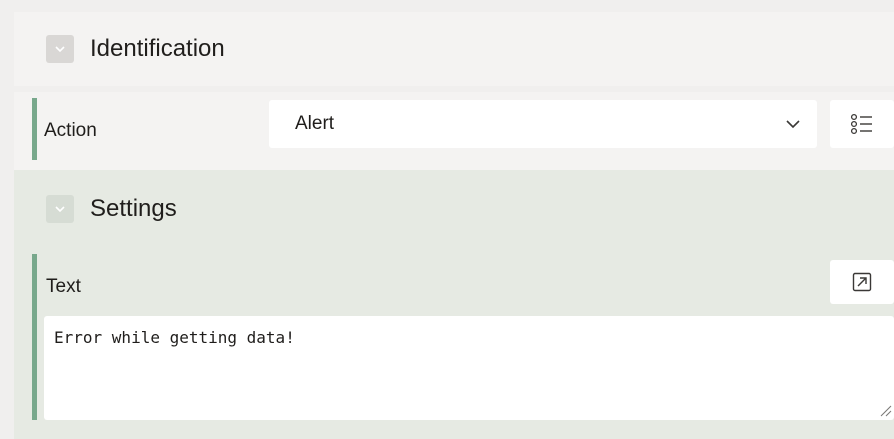 This screenshot has width=894, height=439. I want to click on settings-title: Settings, so click(133, 208).